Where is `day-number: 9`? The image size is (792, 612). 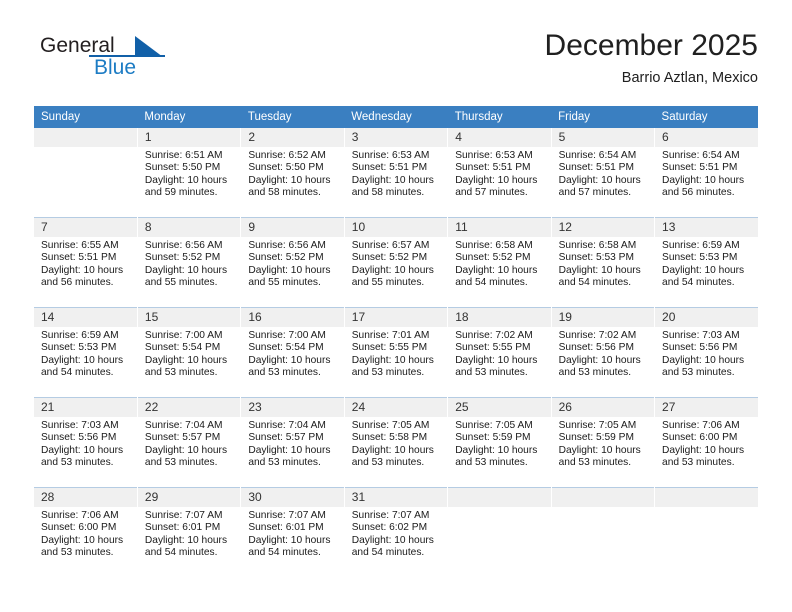
day-number: 9 is located at coordinates (292, 227).